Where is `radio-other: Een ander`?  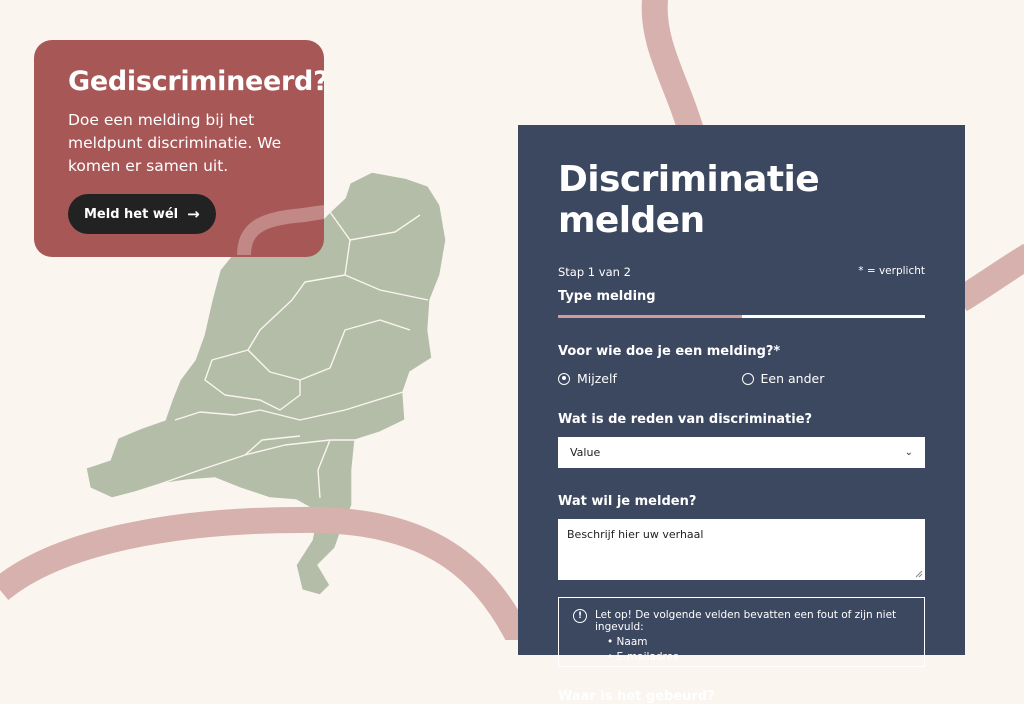 radio-other: Een ander is located at coordinates (833, 378).